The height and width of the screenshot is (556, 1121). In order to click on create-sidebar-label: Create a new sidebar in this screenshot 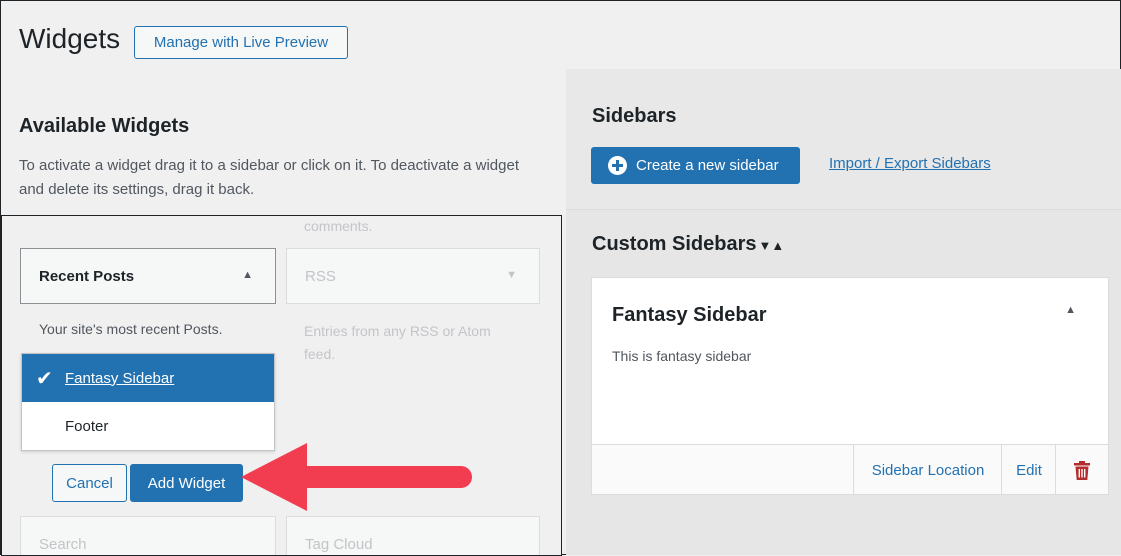, I will do `click(707, 165)`.